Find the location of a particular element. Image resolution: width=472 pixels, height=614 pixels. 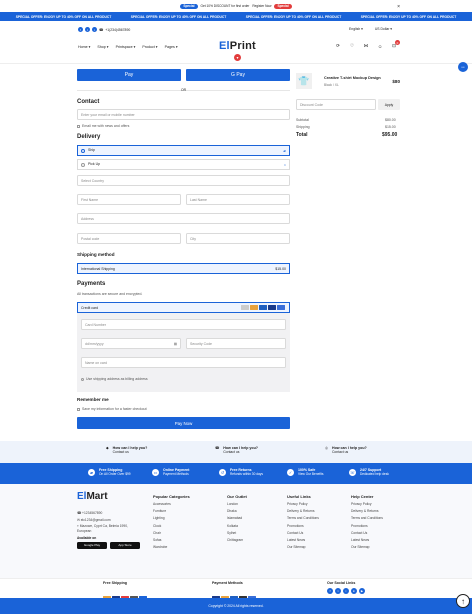

email-offers-checkbox: Email me with news and offers is located at coordinates (103, 126).